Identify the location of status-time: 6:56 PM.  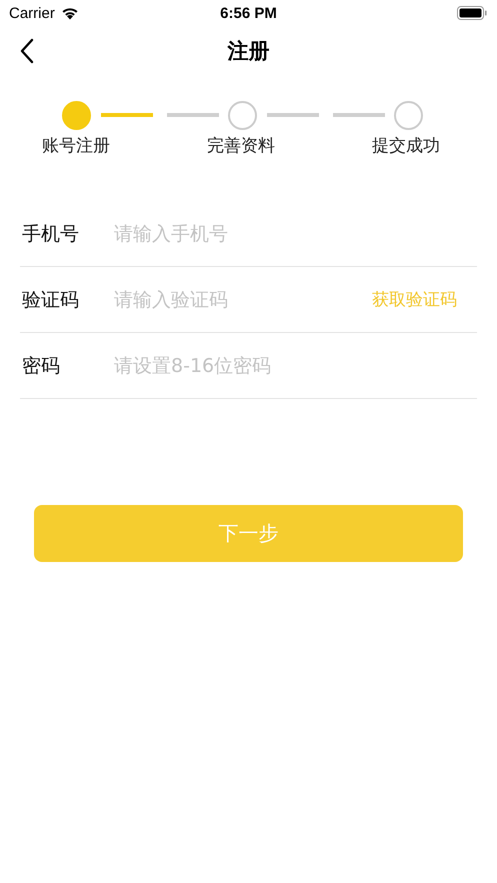
(248, 13).